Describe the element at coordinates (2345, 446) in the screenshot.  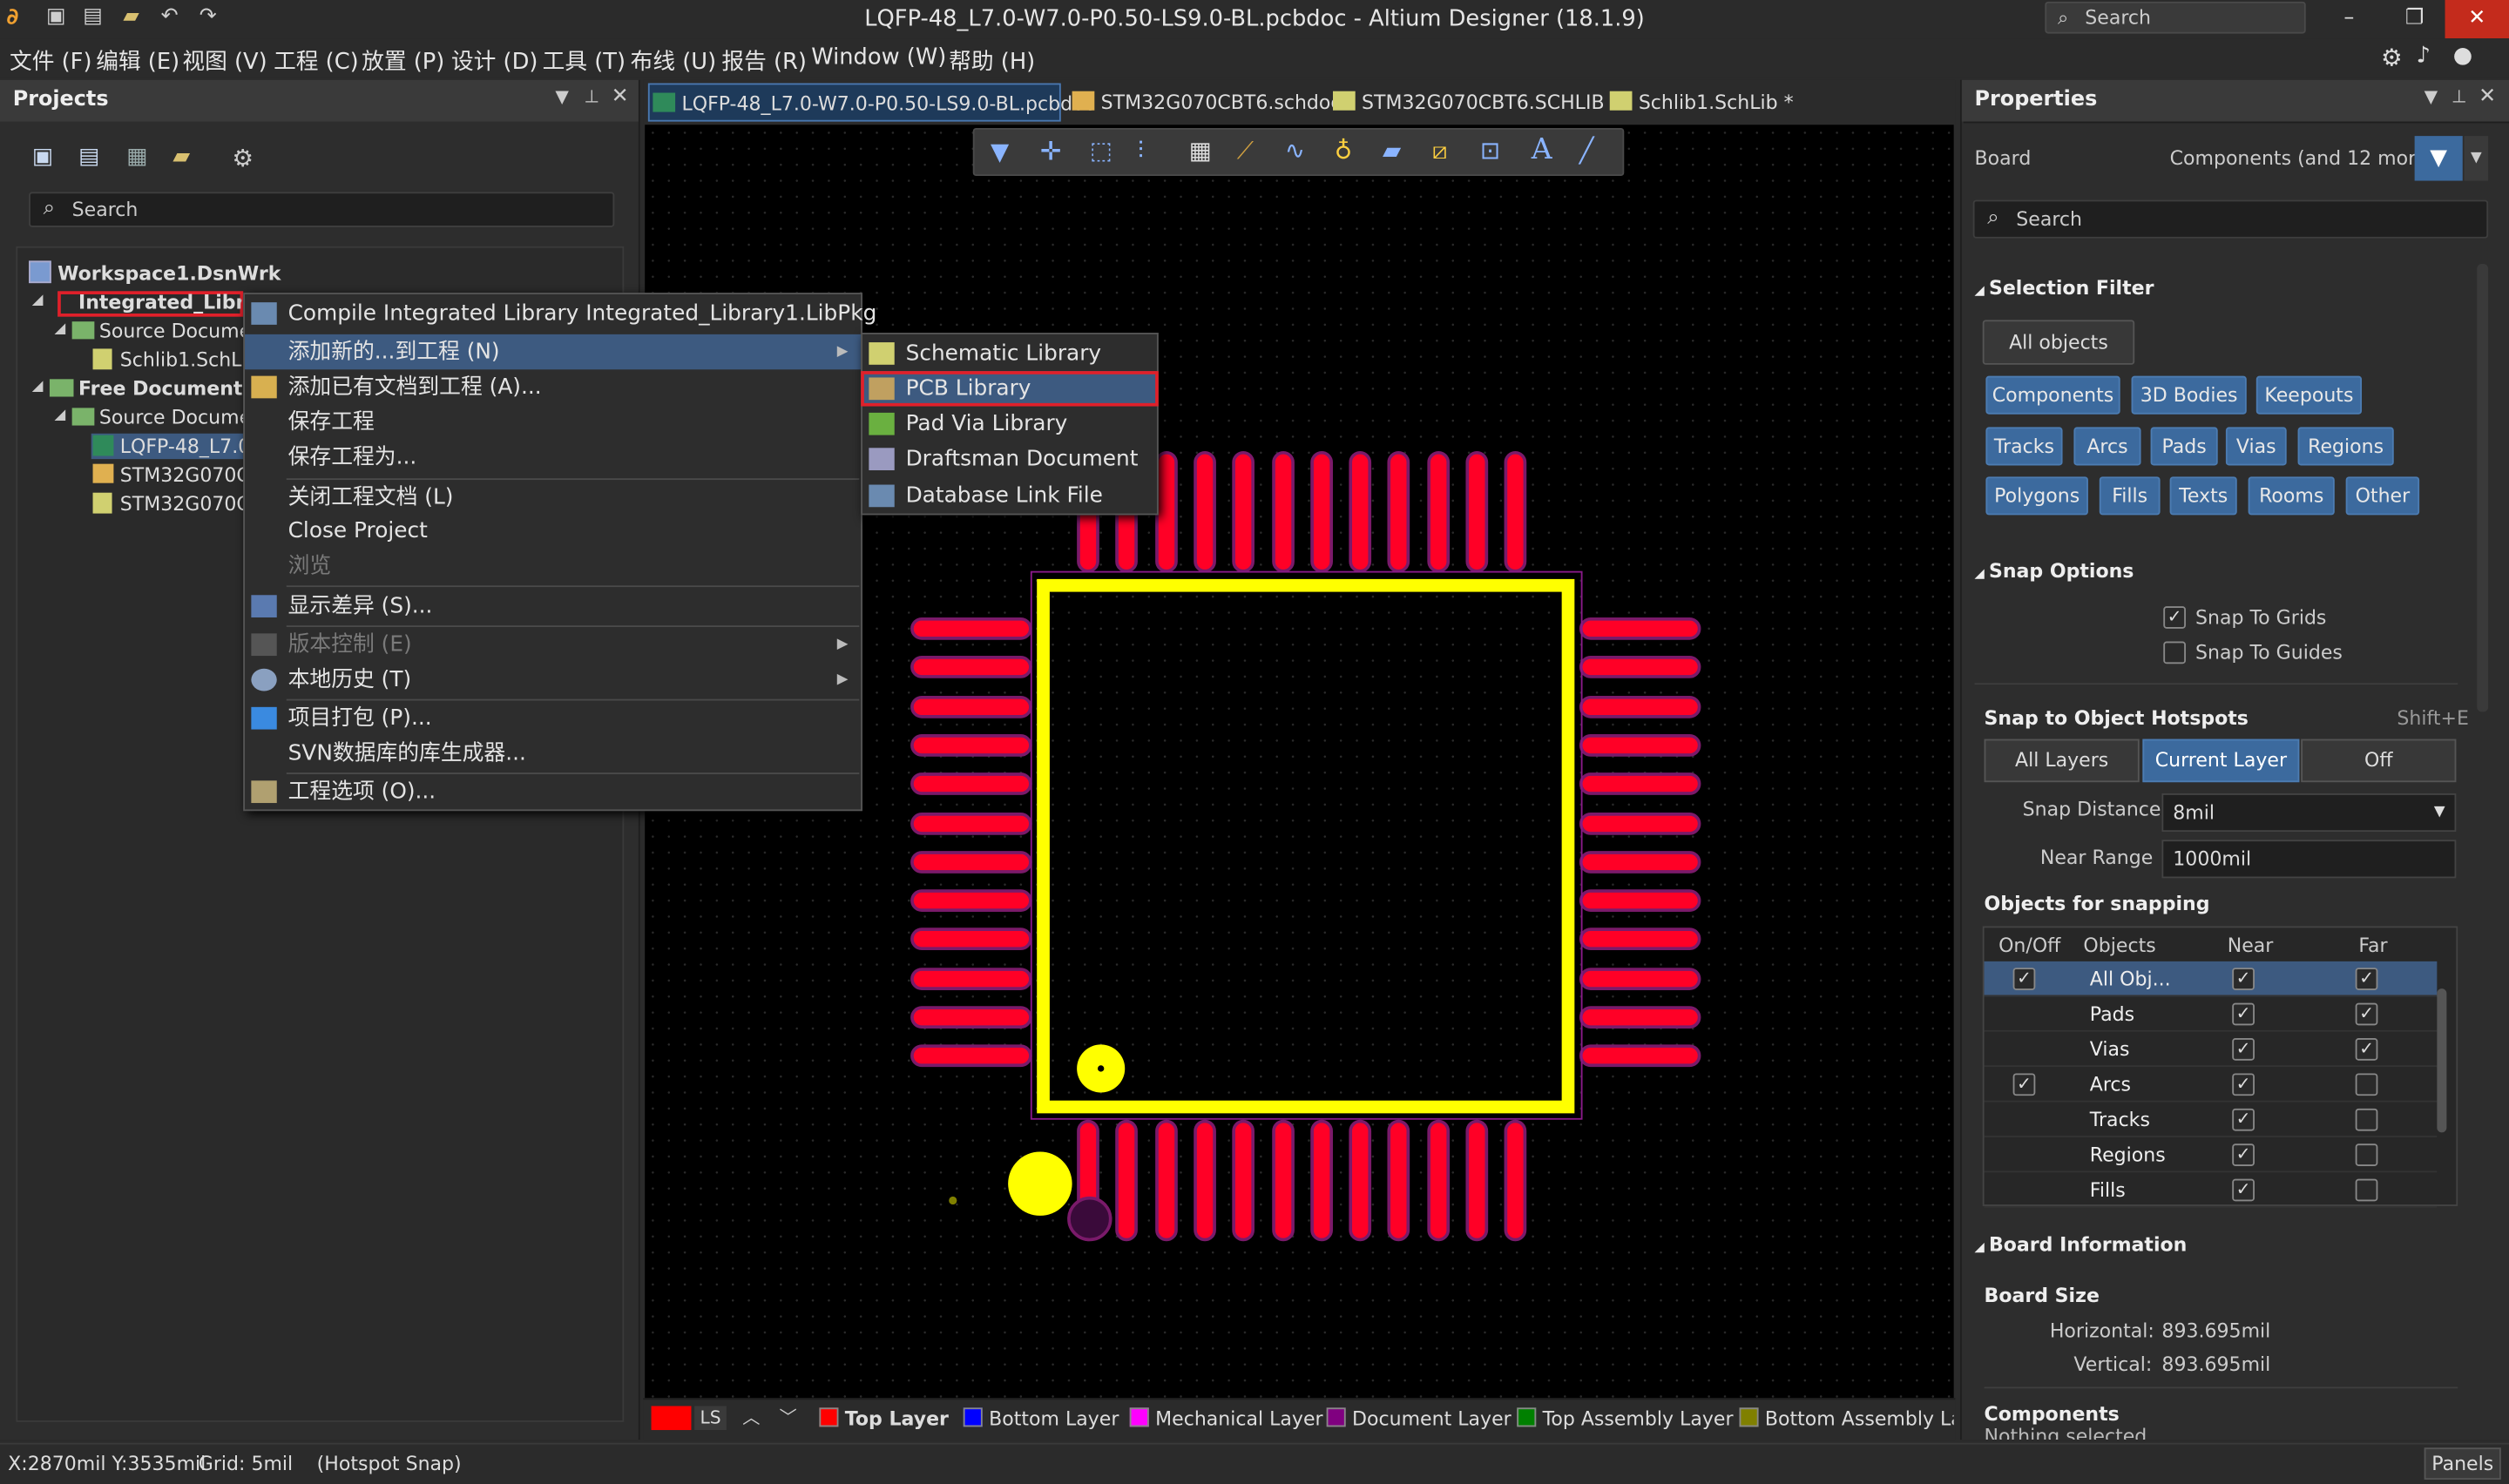
I see `filter-regions-button: Regions` at that location.